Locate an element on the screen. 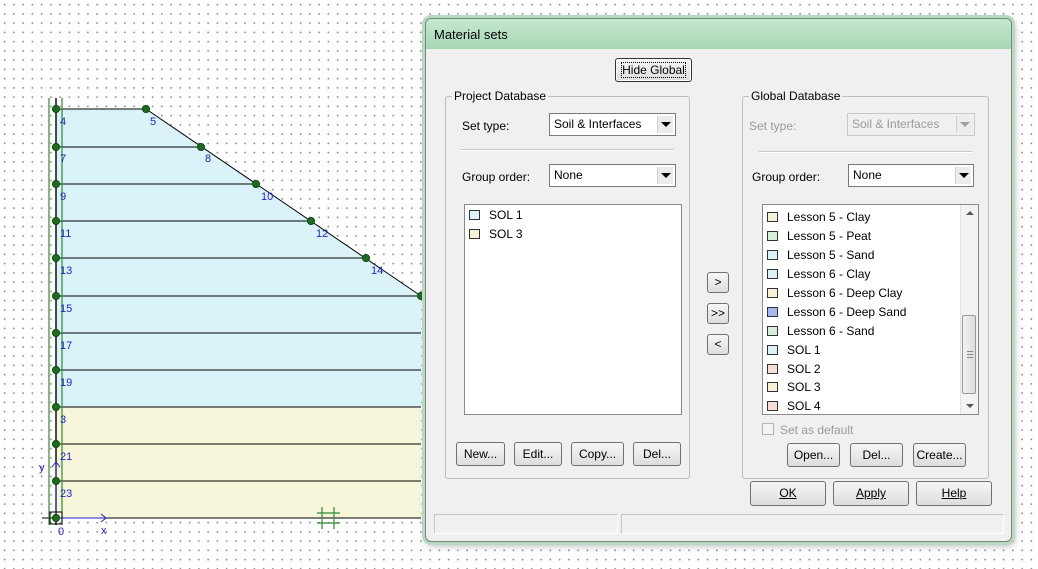 The width and height of the screenshot is (1038, 569). node-label: 19 is located at coordinates (66, 383).